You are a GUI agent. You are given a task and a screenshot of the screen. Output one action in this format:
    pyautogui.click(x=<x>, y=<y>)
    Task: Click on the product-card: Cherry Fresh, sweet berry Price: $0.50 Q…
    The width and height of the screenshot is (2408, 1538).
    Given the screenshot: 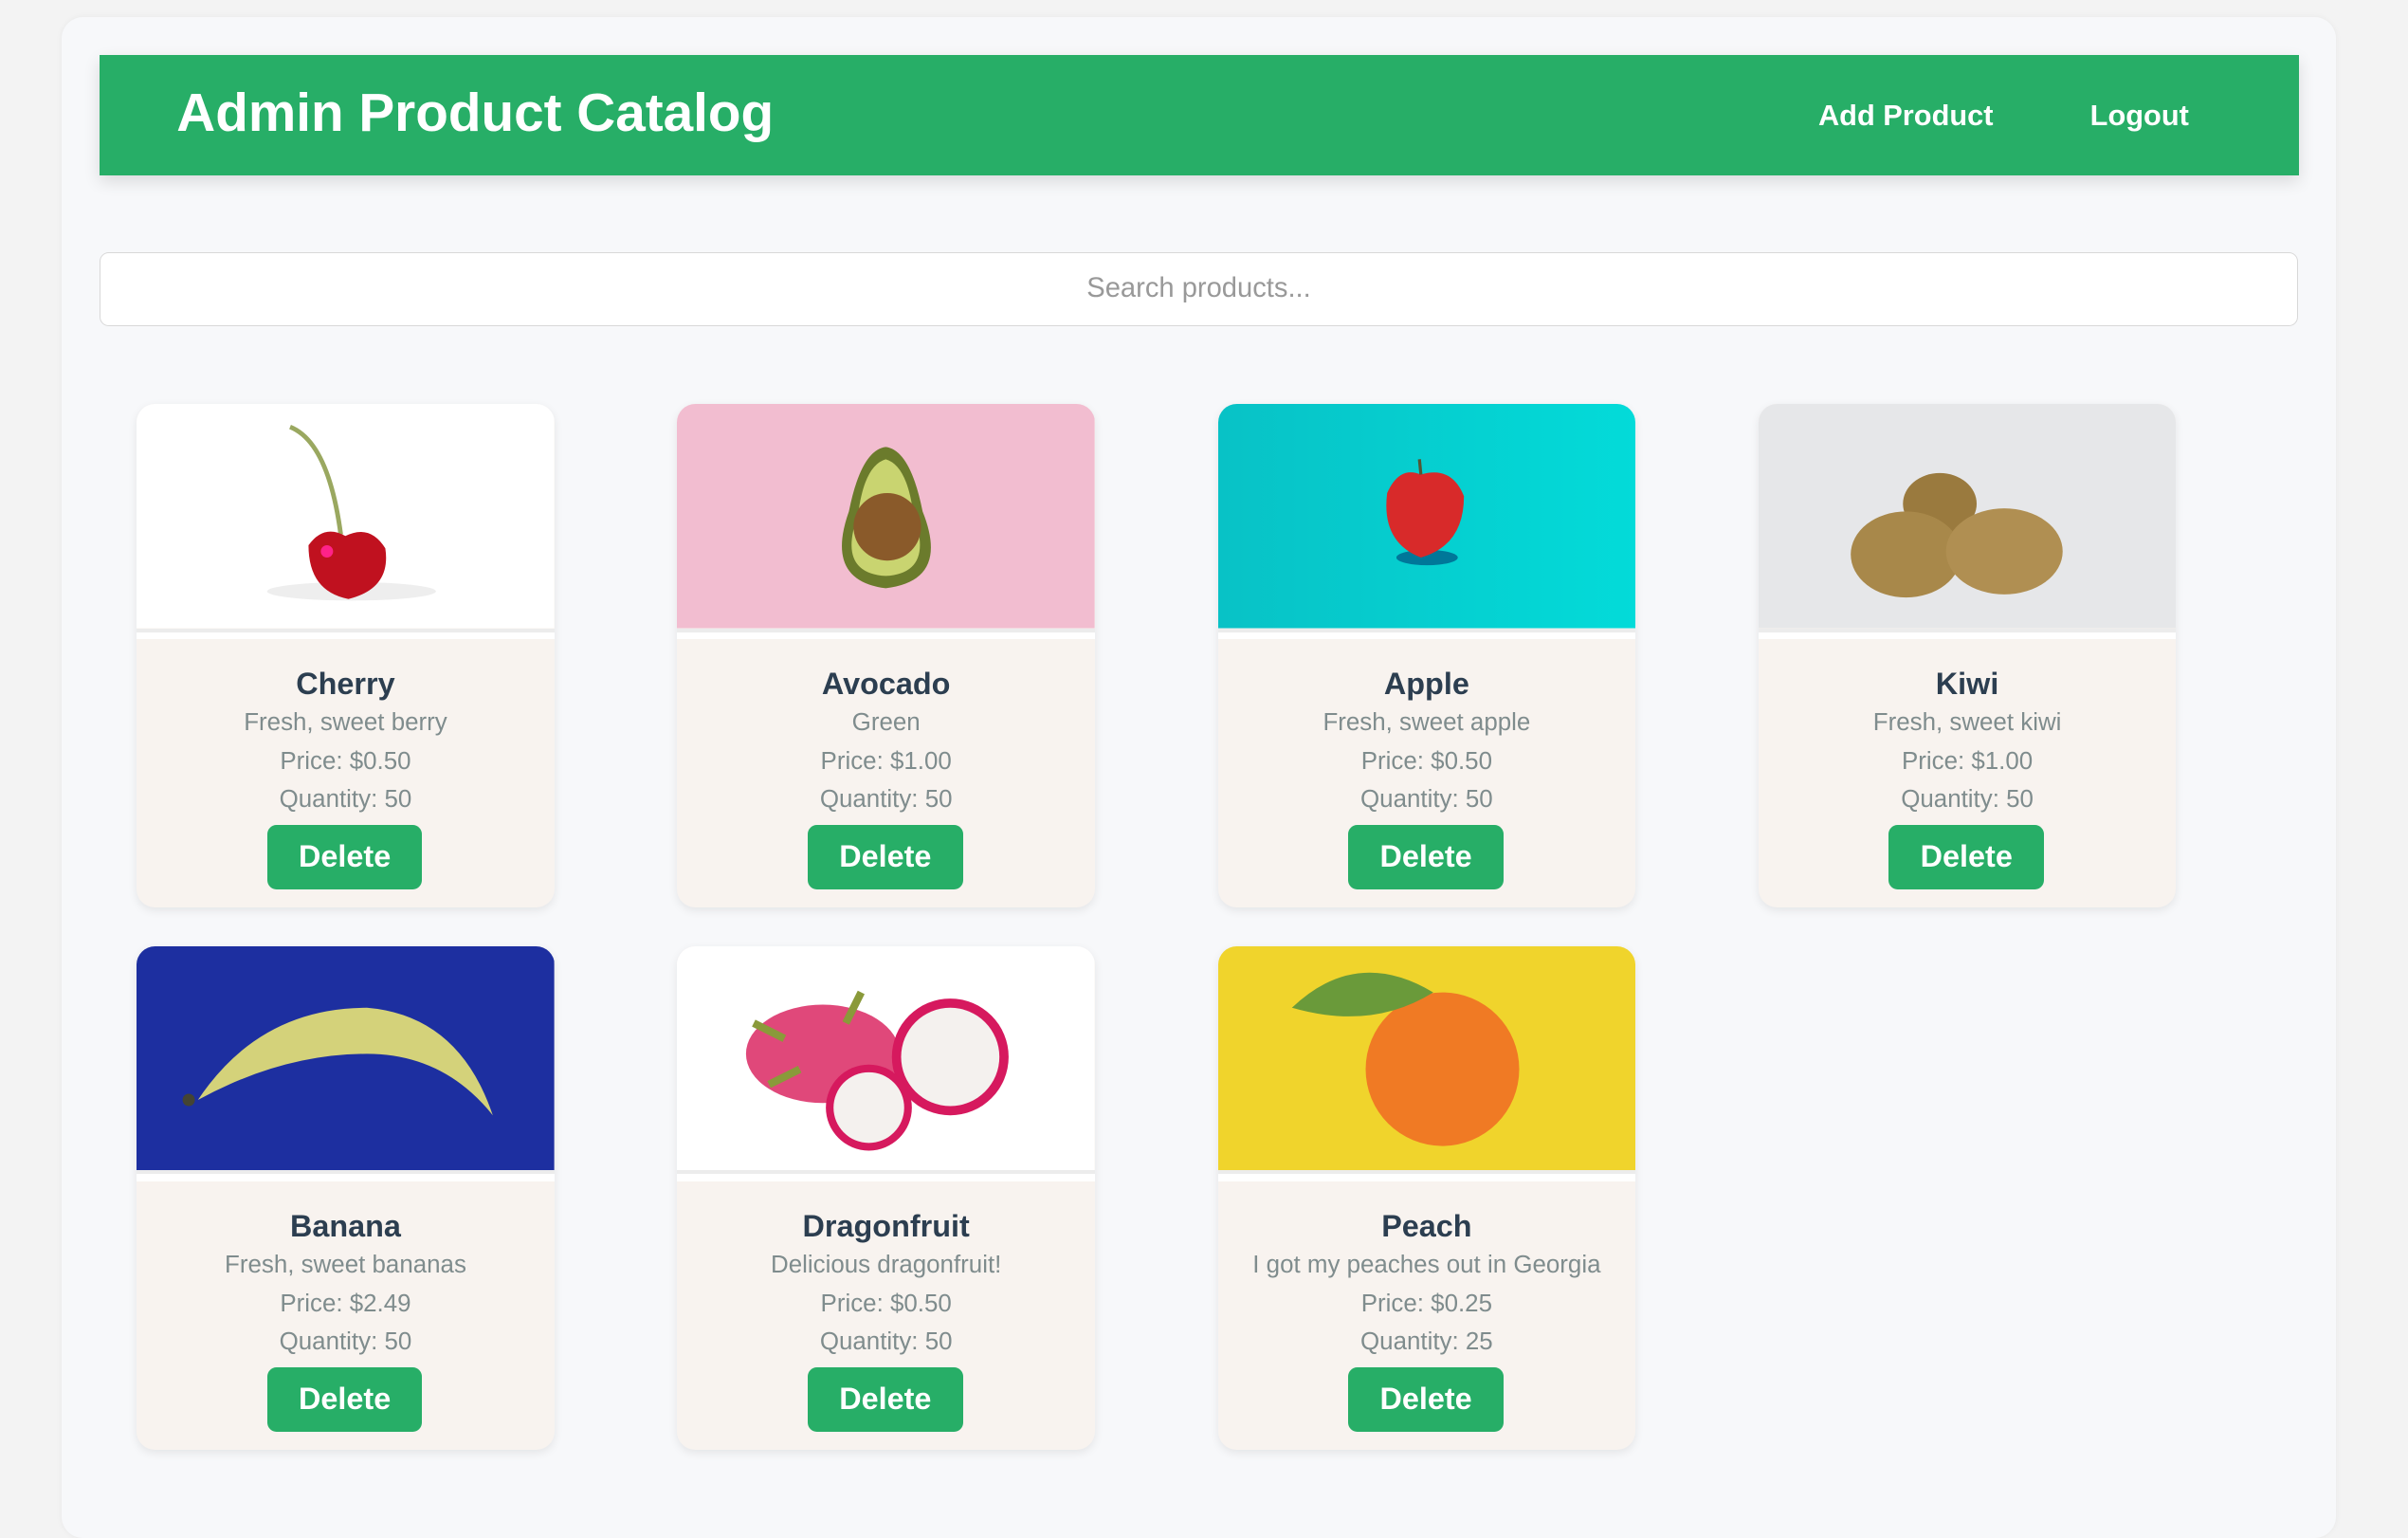 What is the action you would take?
    pyautogui.click(x=346, y=656)
    